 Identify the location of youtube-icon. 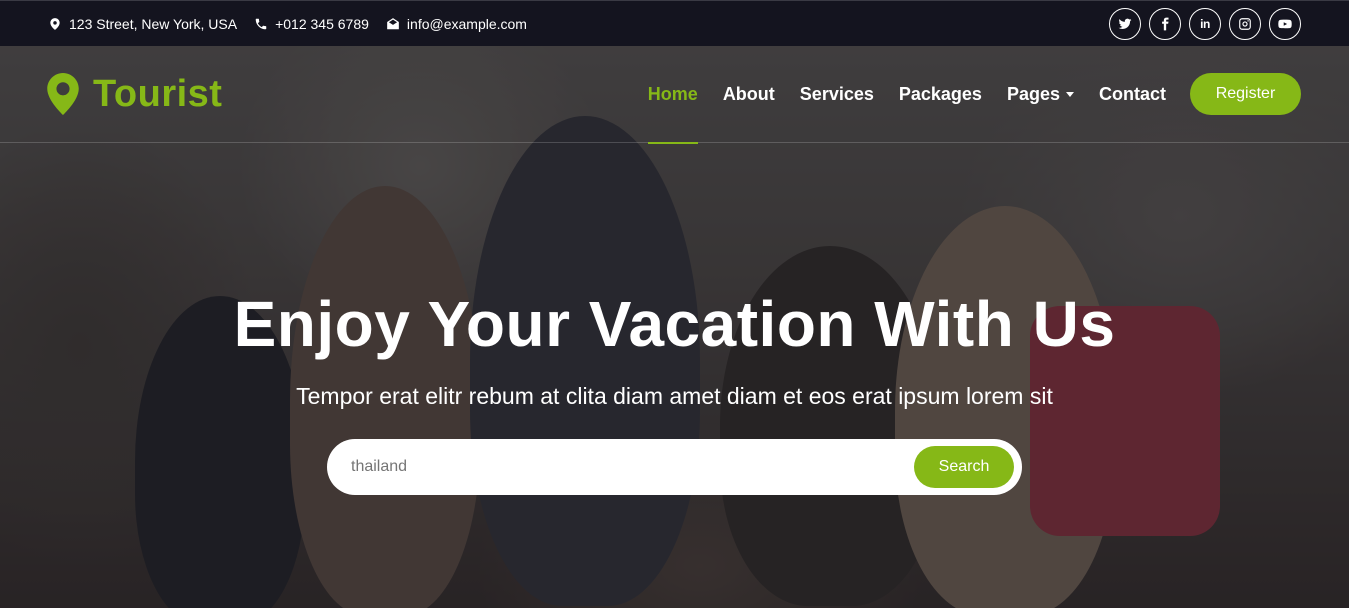
(1285, 23).